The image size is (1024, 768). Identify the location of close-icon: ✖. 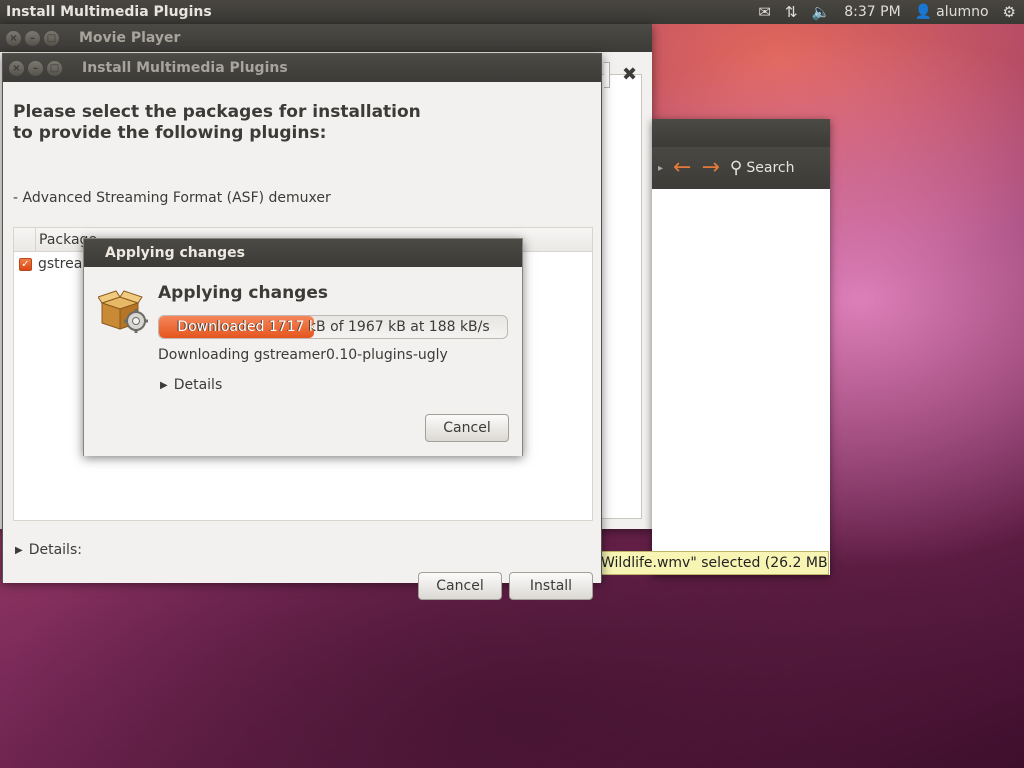
(629, 74).